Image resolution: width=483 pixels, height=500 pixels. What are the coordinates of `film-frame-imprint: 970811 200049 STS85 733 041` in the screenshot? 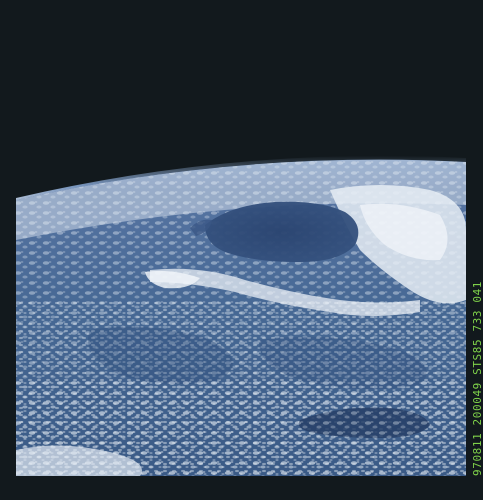 It's located at (477, 378).